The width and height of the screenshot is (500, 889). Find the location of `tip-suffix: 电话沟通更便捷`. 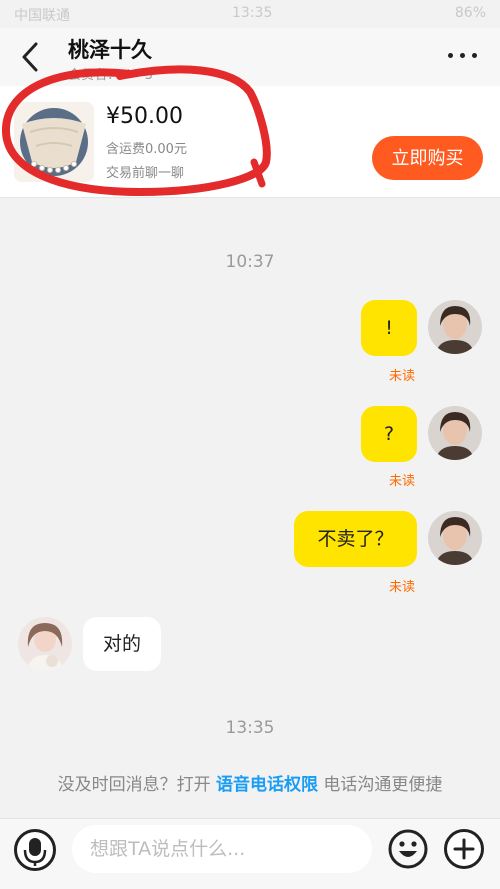

tip-suffix: 电话沟通更便捷 is located at coordinates (380, 785).